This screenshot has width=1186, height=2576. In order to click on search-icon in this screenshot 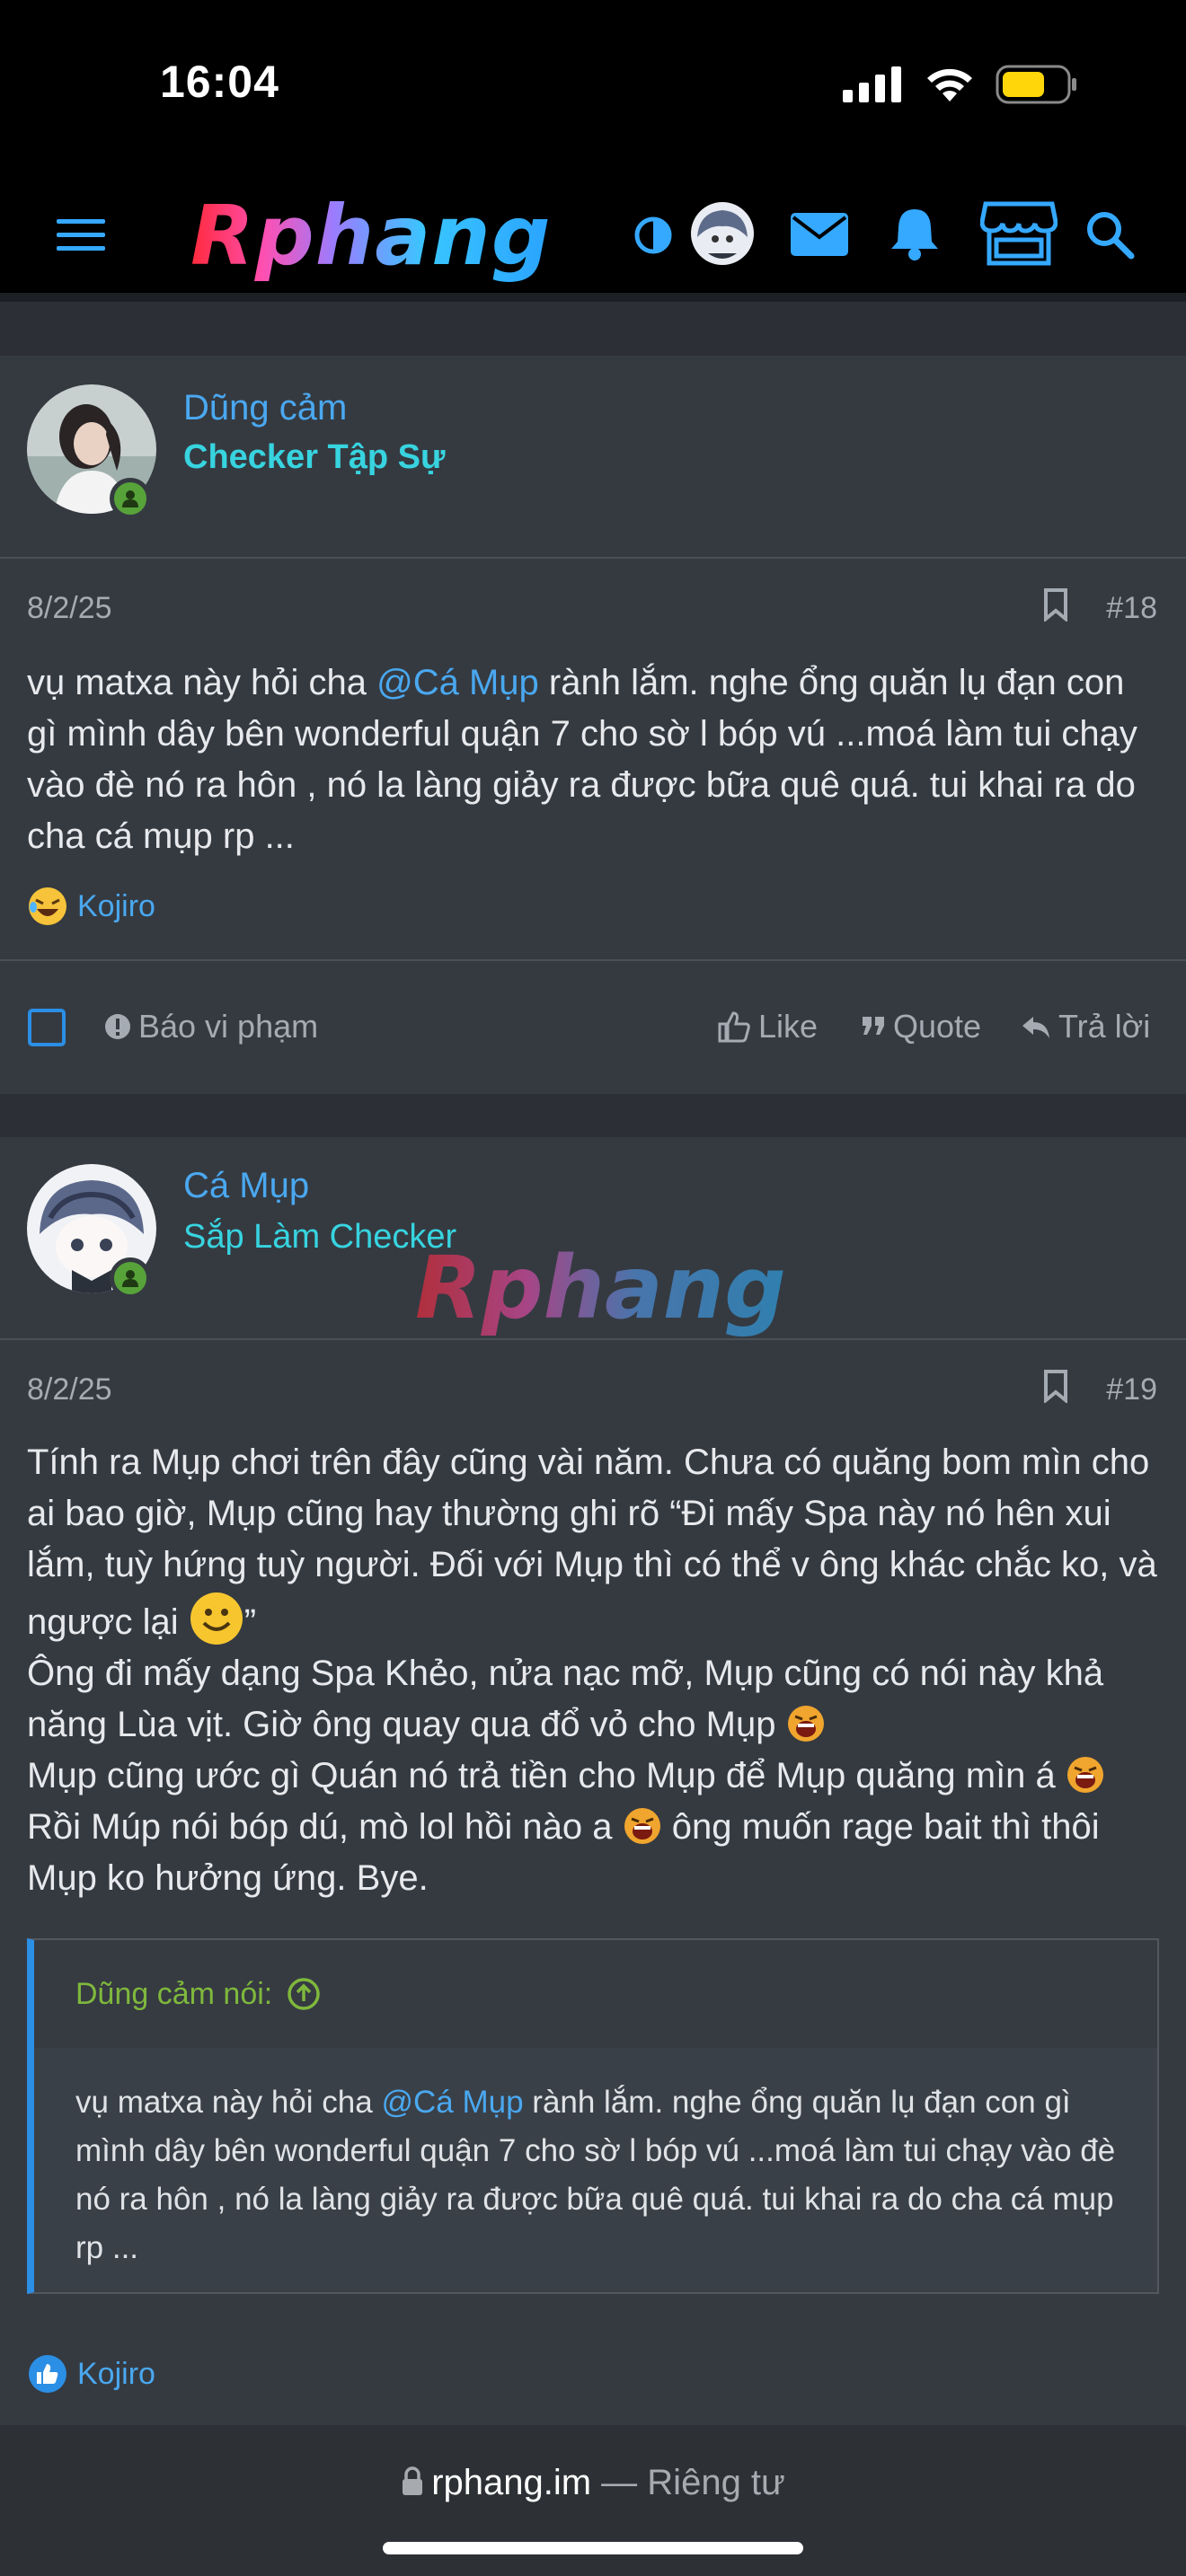, I will do `click(1111, 236)`.